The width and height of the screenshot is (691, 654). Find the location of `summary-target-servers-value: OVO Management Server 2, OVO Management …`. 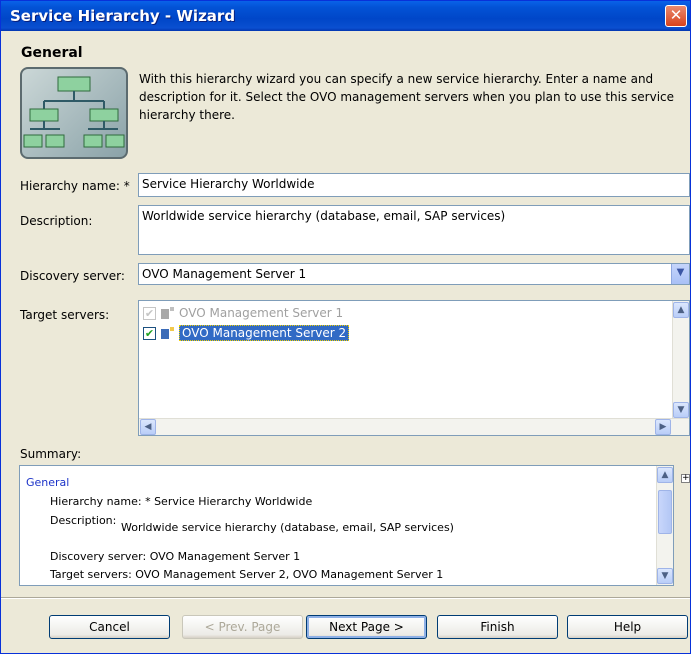

summary-target-servers-value: OVO Management Server 2, OVO Management … is located at coordinates (289, 574).